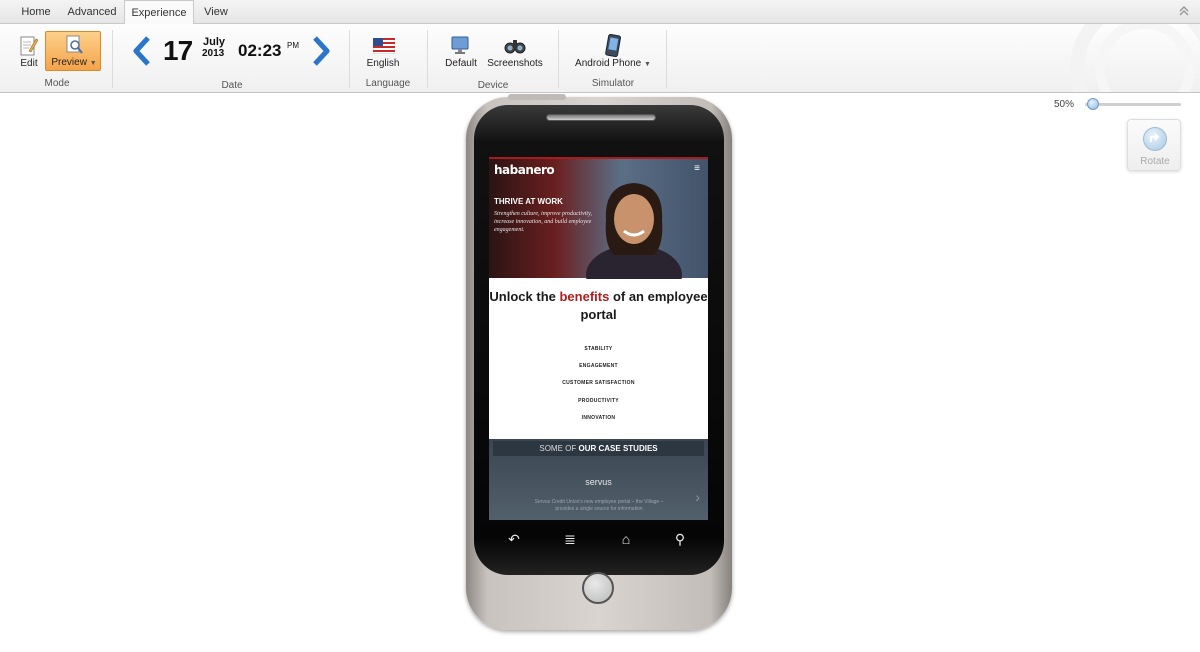  Describe the element at coordinates (178, 50) in the screenshot. I see `date-day: 17` at that location.